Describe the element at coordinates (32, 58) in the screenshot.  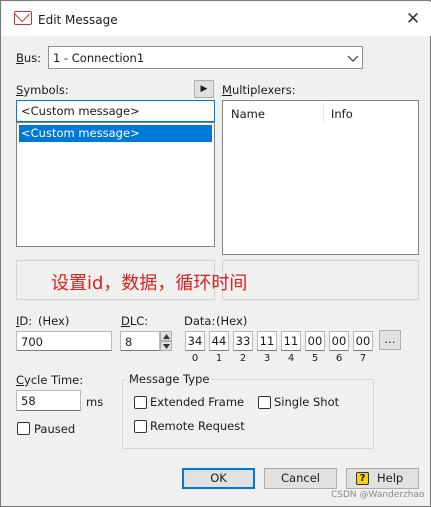
I see `bus-label-rest: us:` at that location.